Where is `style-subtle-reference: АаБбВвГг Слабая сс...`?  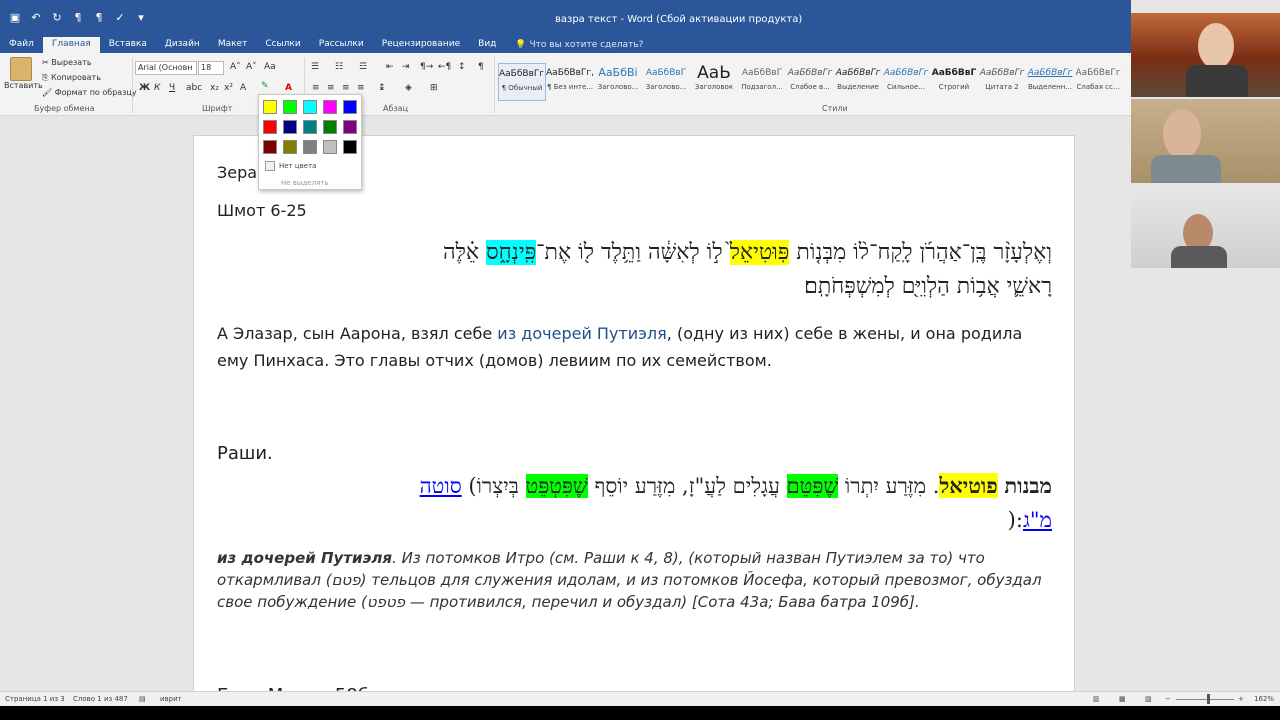
style-subtle-reference: АаБбВвГг Слабая сс... is located at coordinates (1098, 82).